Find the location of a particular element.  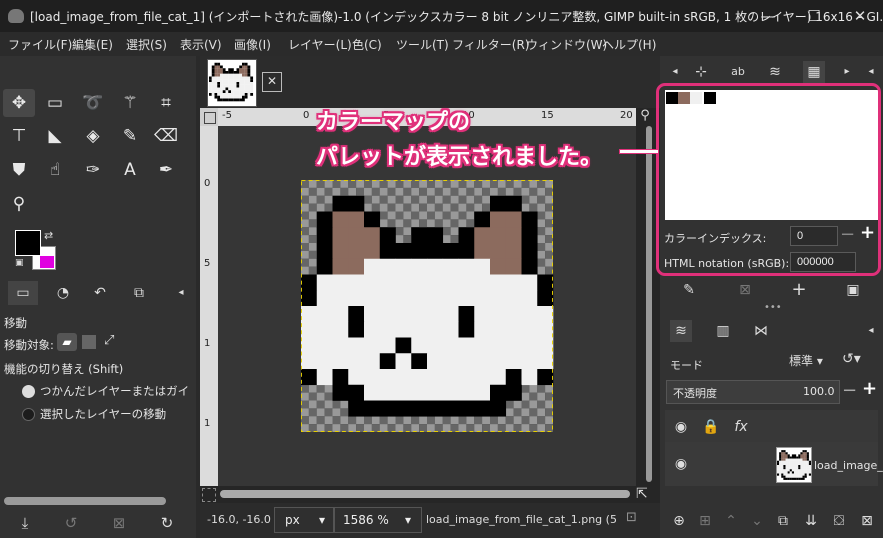

anchor-layer-icon: ⇊ is located at coordinates (811, 521).